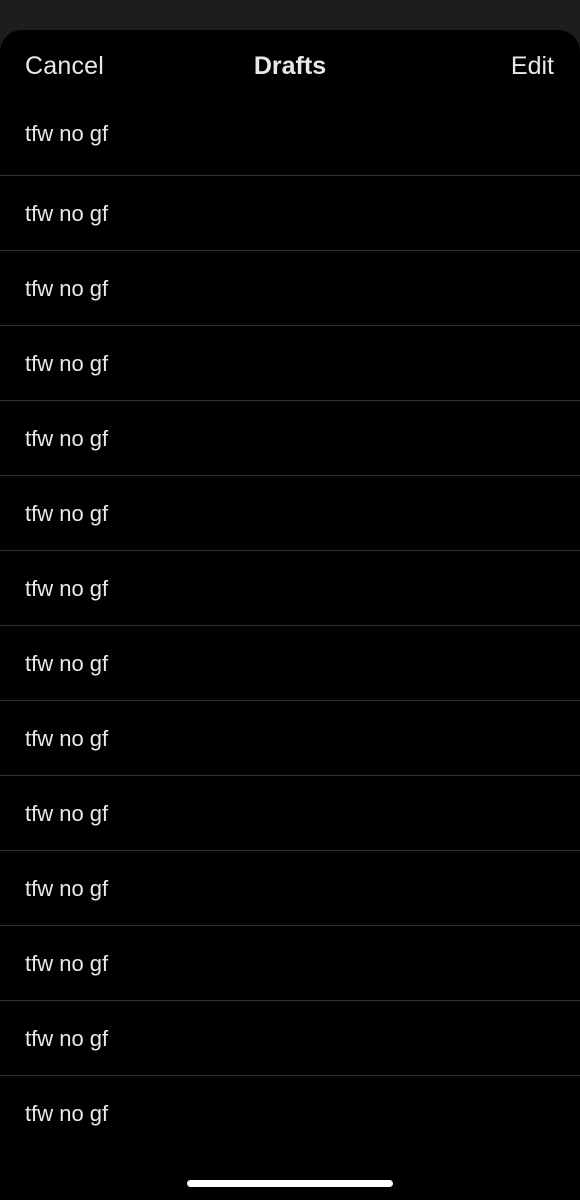 Image resolution: width=580 pixels, height=1200 pixels. Describe the element at coordinates (290, 15) in the screenshot. I see `backdrop` at that location.